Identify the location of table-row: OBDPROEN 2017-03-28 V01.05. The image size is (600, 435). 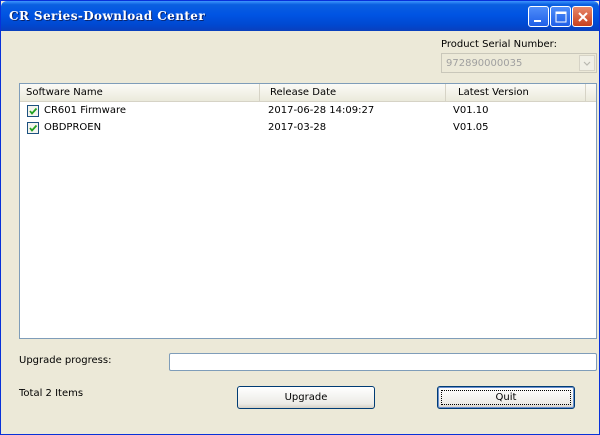
(308, 129).